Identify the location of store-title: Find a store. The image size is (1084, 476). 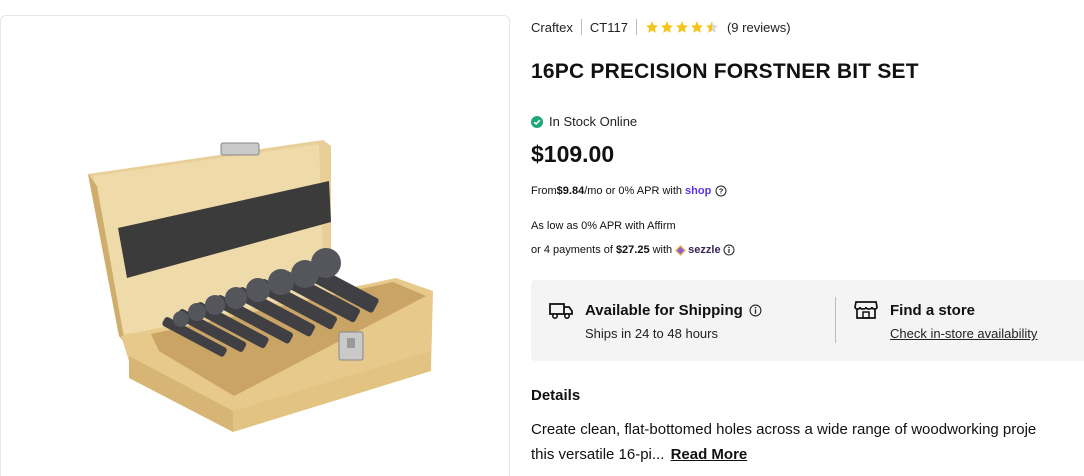
(933, 310).